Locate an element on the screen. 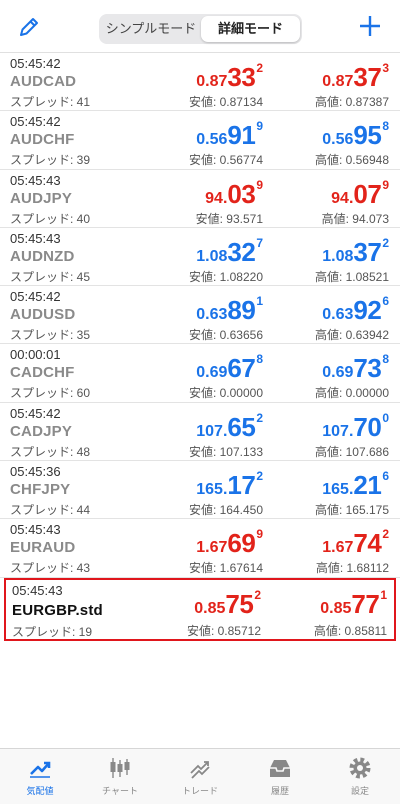 This screenshot has height=804, width=400. bid-price-prefix: 0.63 is located at coordinates (212, 315).